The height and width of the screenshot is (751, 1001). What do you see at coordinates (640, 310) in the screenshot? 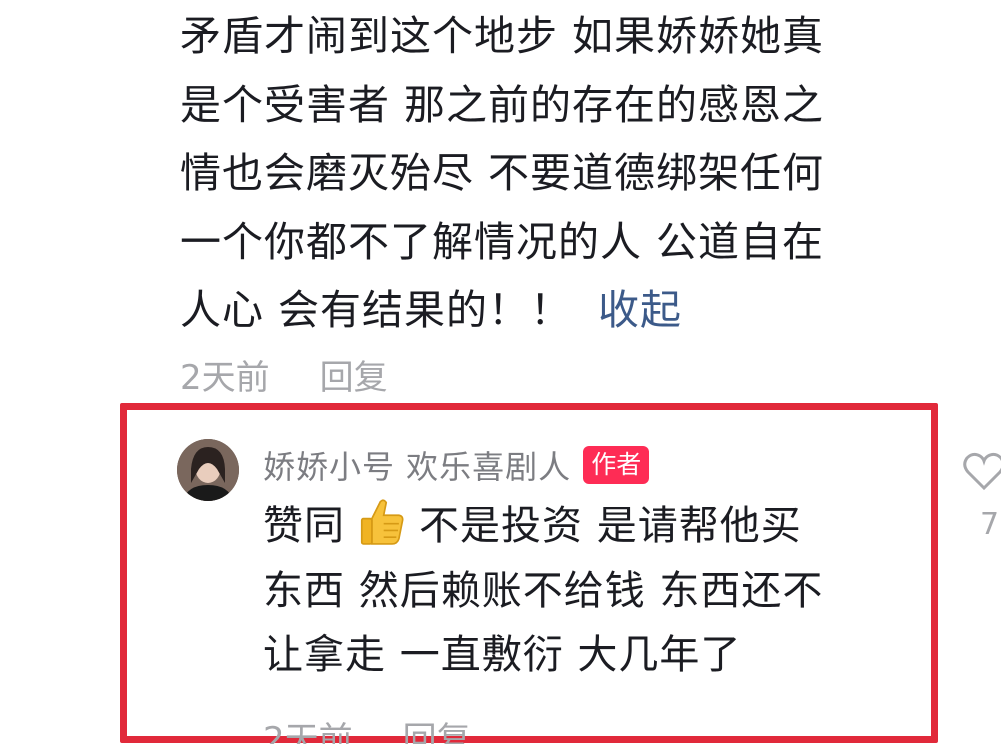
I see `collapse-link: 收起` at bounding box center [640, 310].